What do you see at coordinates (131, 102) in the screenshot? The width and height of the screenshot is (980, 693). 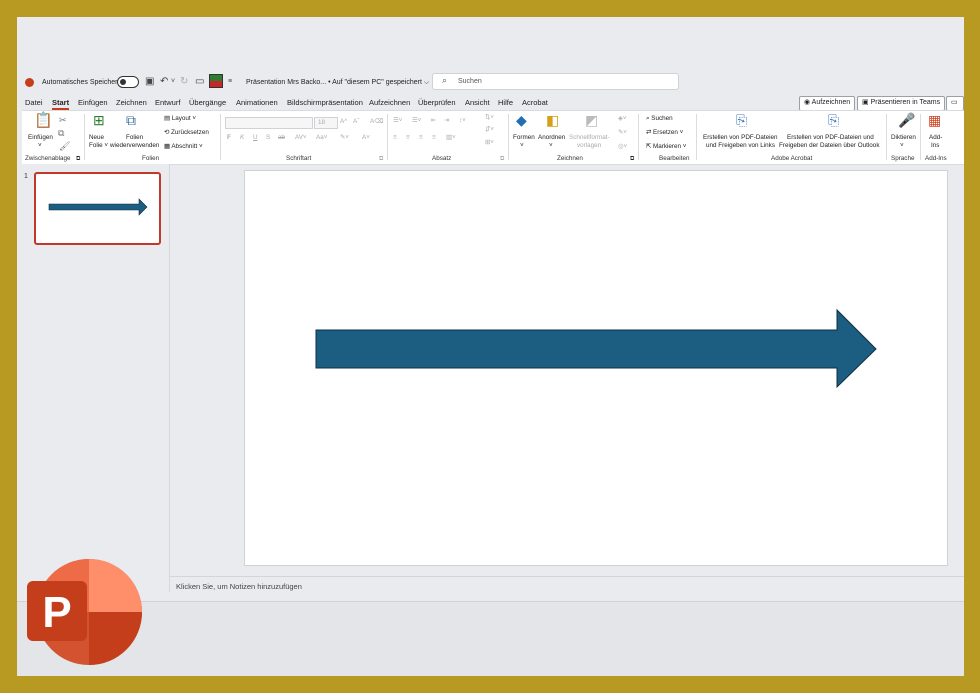 I see `tab-zeichnen: Zeichnen` at bounding box center [131, 102].